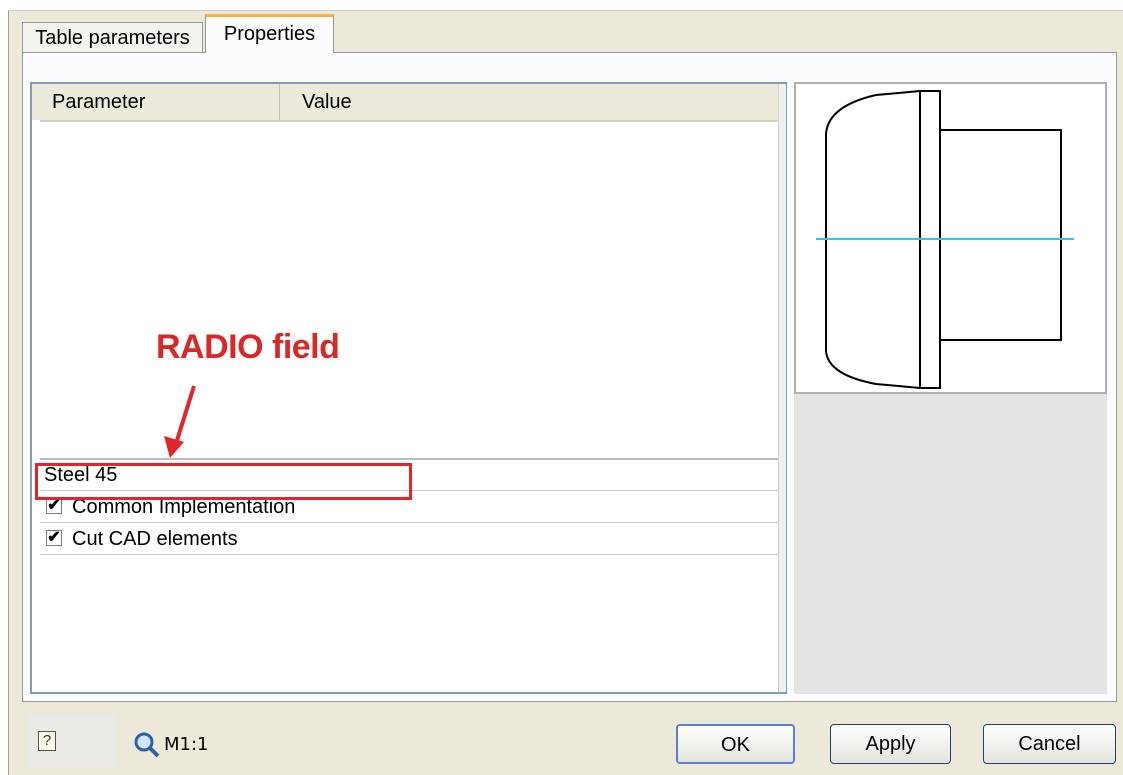 The height and width of the screenshot is (775, 1123). Describe the element at coordinates (54, 506) in the screenshot. I see `common-implementation-checkbox: ✔` at that location.